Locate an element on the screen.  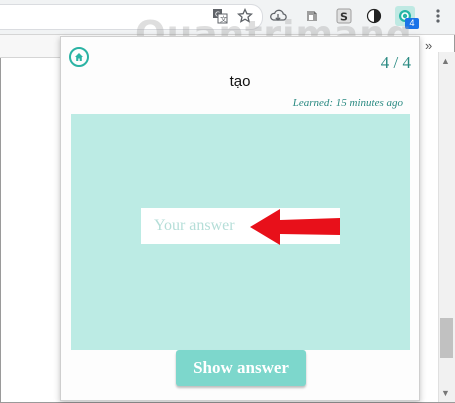
card-counter: 4 / 4 is located at coordinates (395, 62).